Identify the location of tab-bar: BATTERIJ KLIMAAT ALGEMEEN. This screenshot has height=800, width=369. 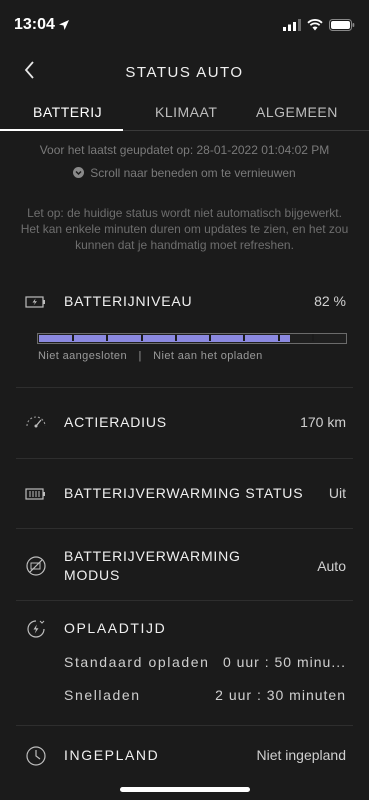
(184, 113).